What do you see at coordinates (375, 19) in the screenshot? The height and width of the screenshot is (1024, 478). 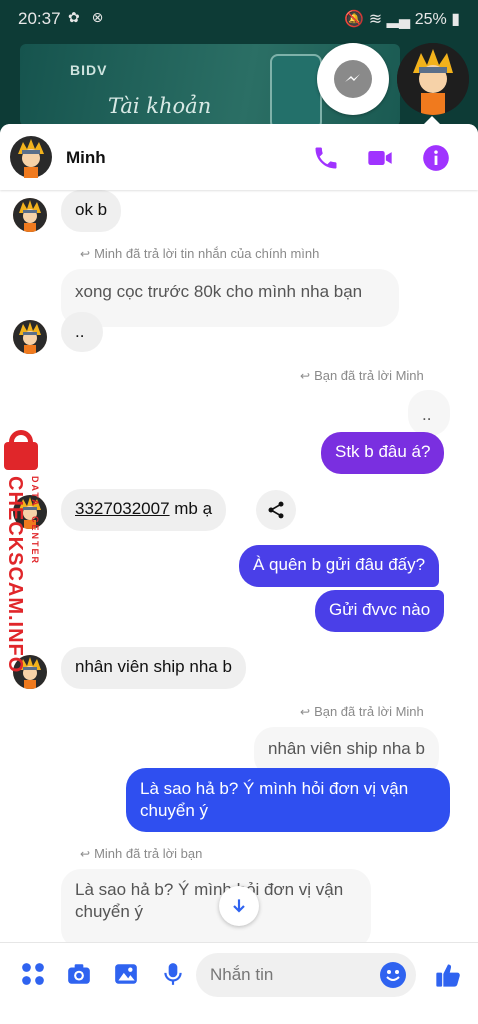 I see `wifi-icon: ≋` at bounding box center [375, 19].